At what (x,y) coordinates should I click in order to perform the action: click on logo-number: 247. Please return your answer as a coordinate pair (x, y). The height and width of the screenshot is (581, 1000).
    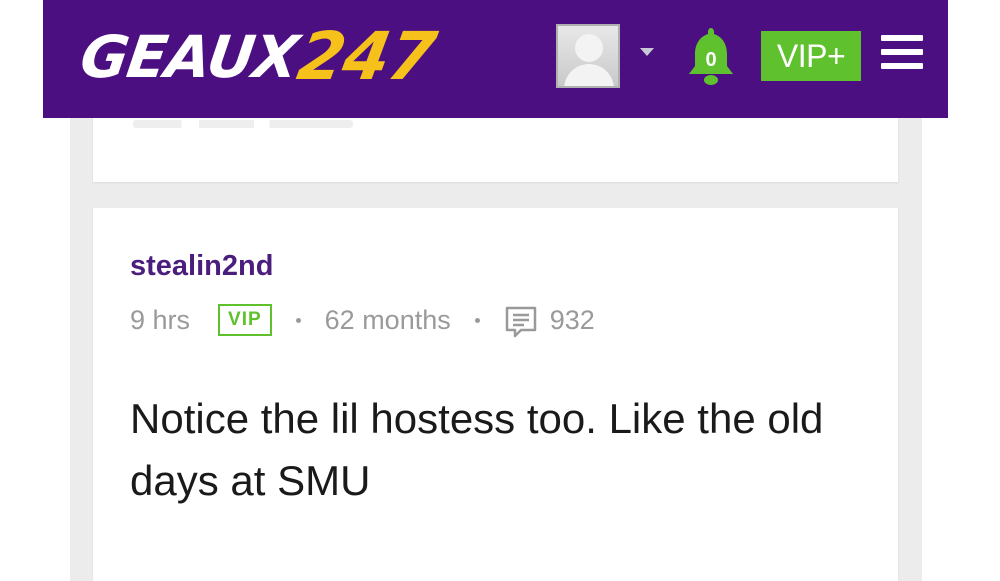
    Looking at the image, I should click on (366, 56).